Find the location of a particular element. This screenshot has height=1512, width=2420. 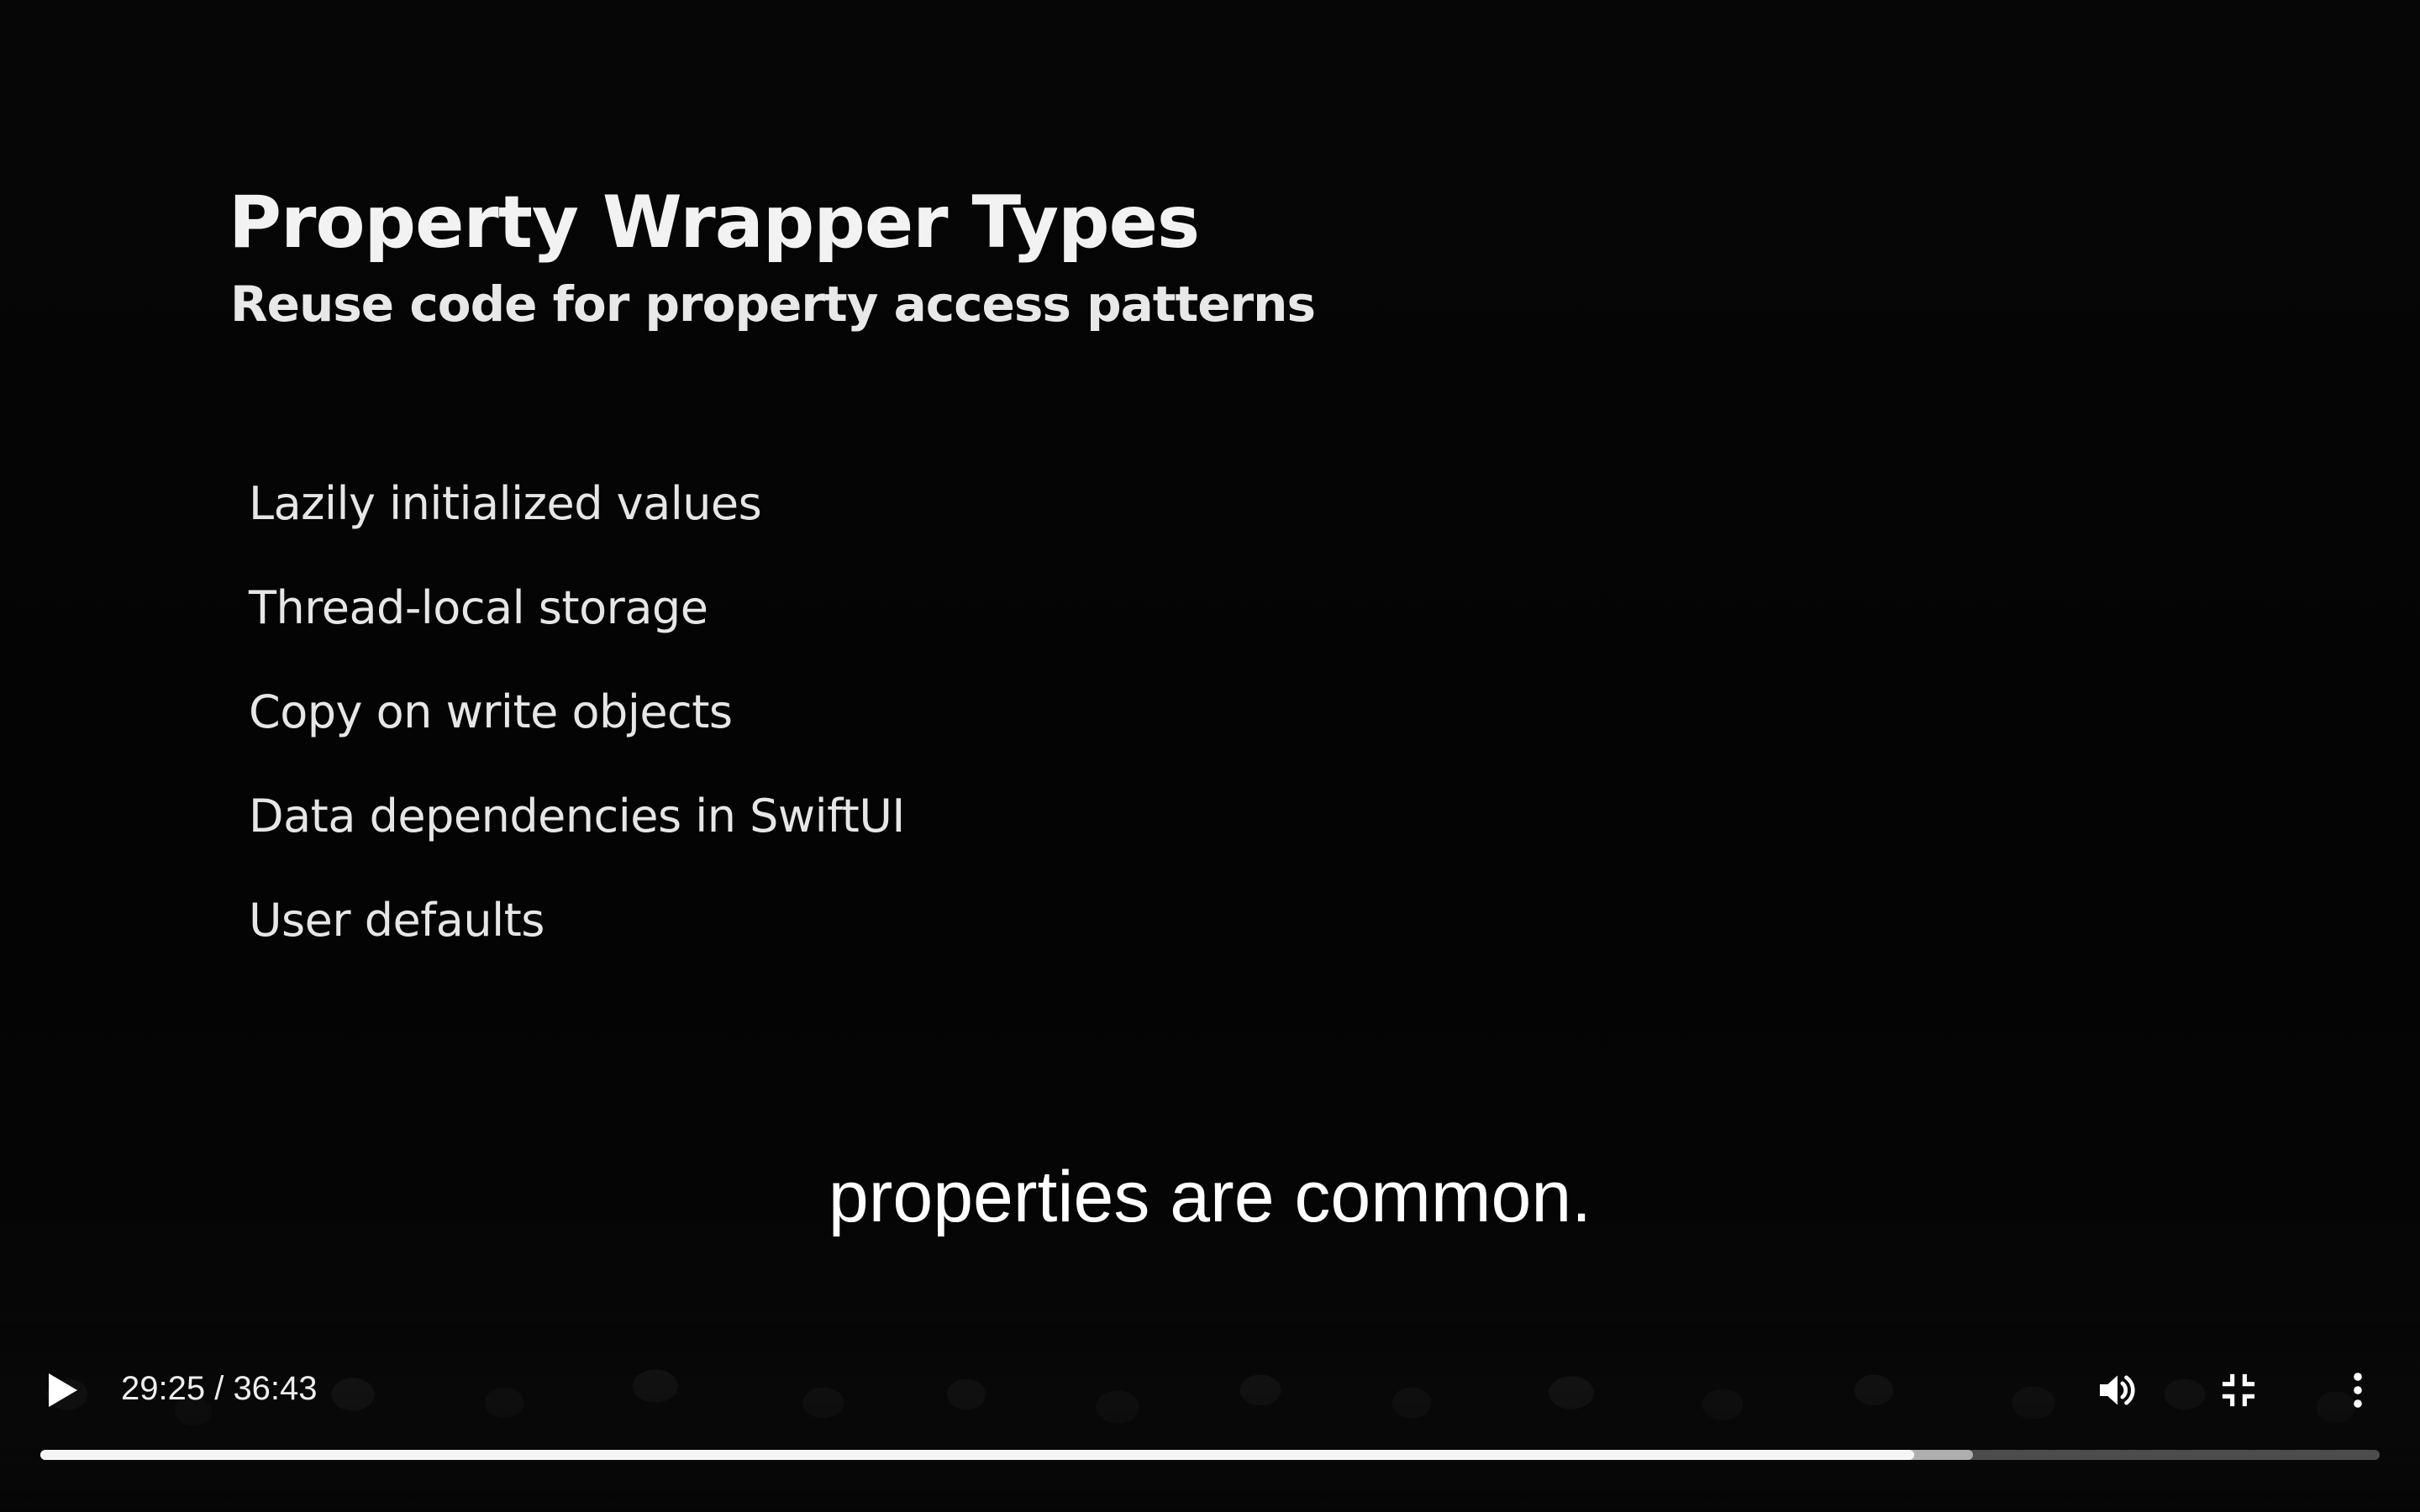

slide-bullet: Thread-local storage is located at coordinates (479, 607).